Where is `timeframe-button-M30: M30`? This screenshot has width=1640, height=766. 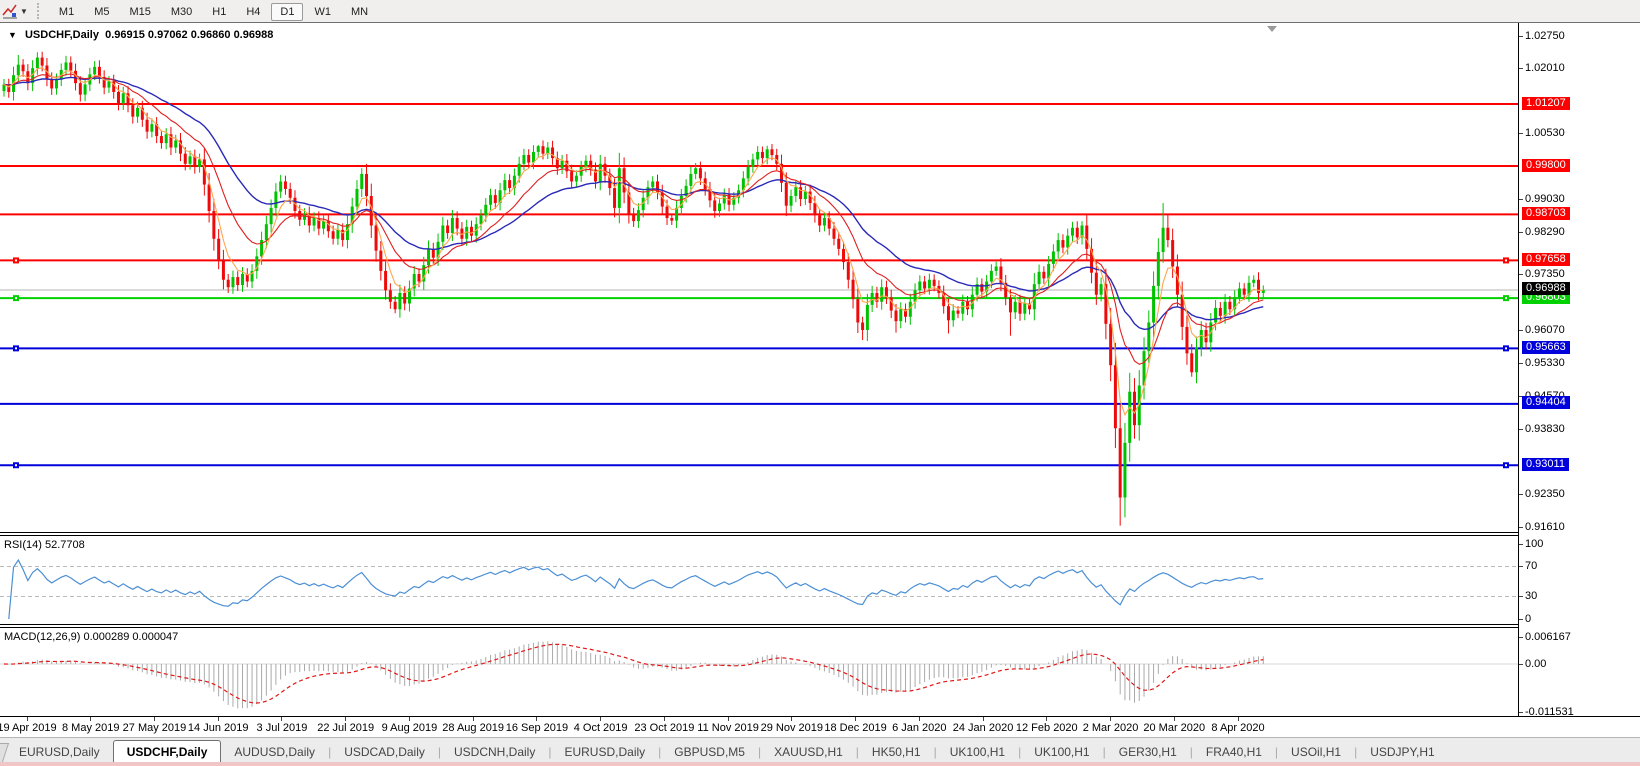
timeframe-button-M30: M30 is located at coordinates (181, 12).